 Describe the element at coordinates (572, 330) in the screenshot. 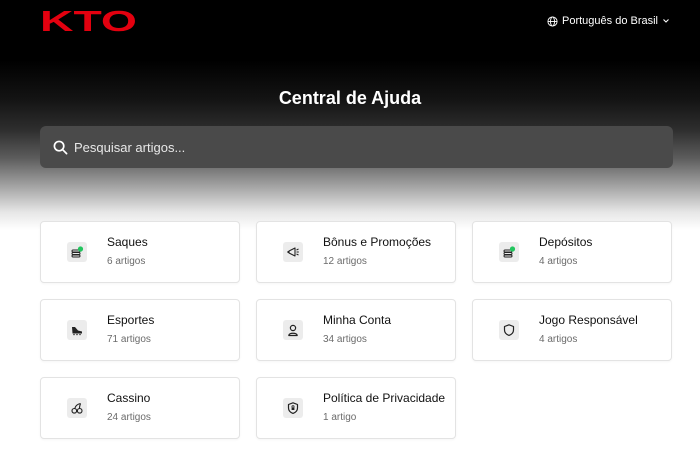

I see `category-card-jogo-responsavel: Jogo Responsável 4 artigos` at that location.